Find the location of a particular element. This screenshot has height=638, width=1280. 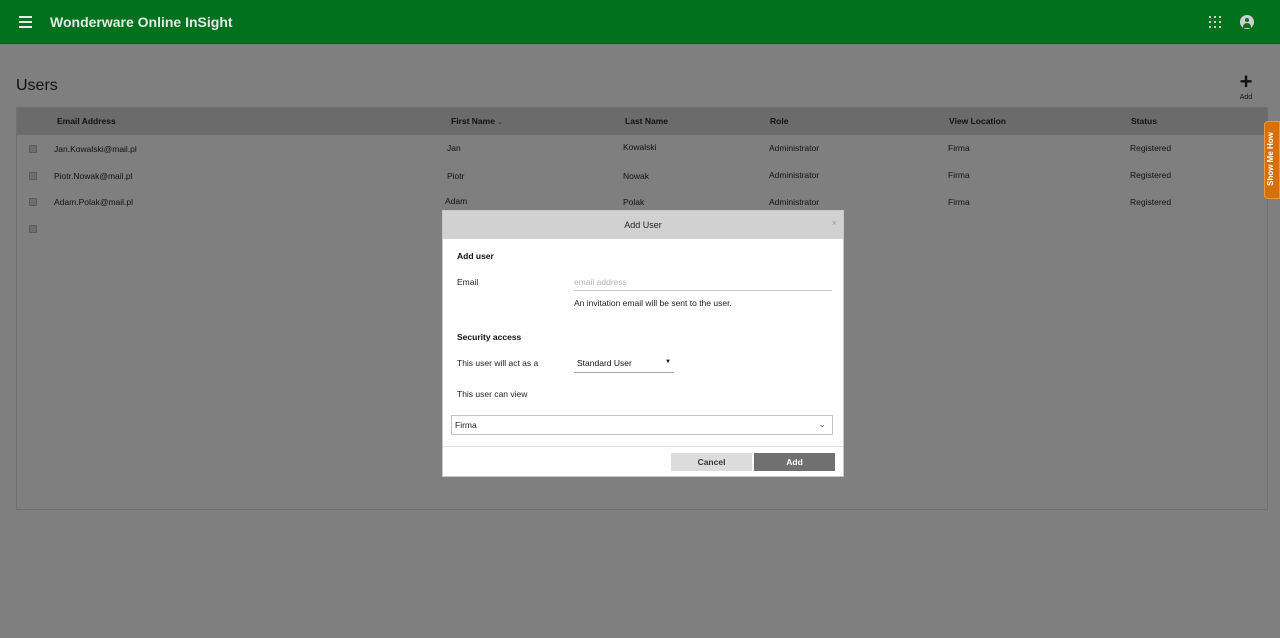

close-icon: × is located at coordinates (834, 223).